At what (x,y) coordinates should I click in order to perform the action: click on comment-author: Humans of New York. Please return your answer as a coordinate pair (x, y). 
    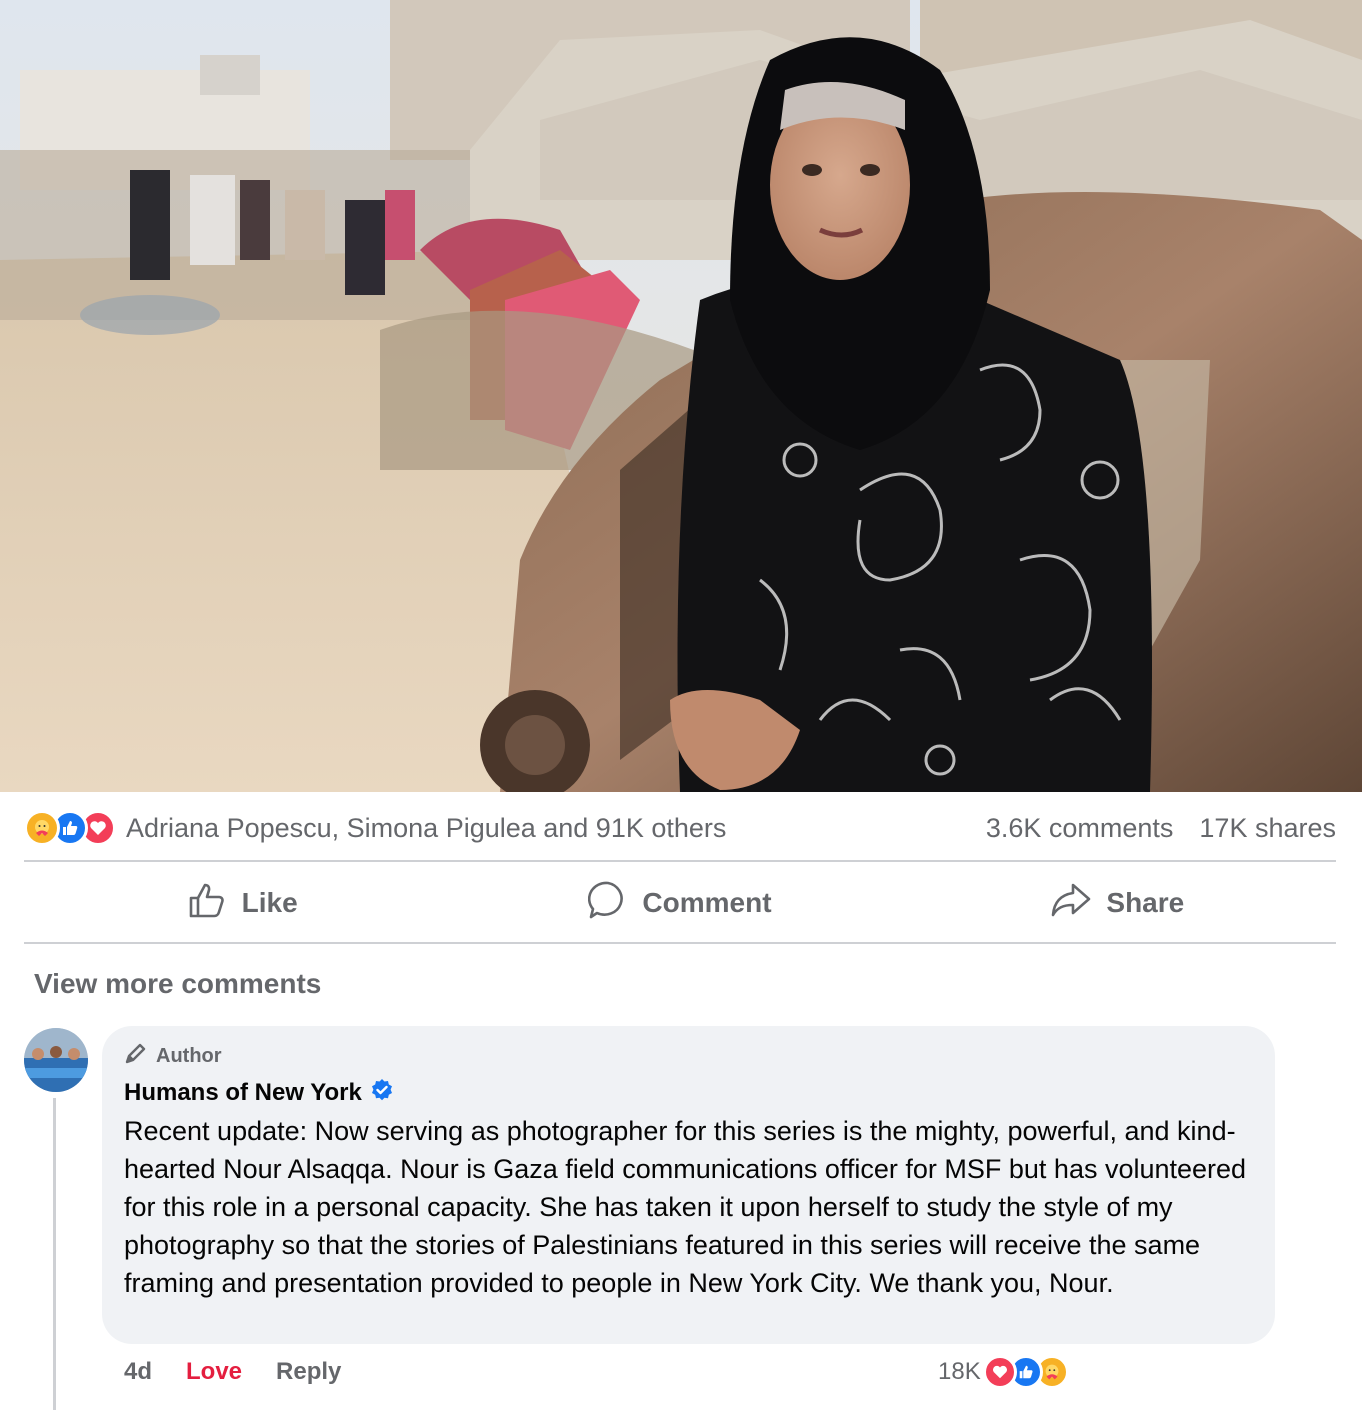
    Looking at the image, I should click on (688, 1093).